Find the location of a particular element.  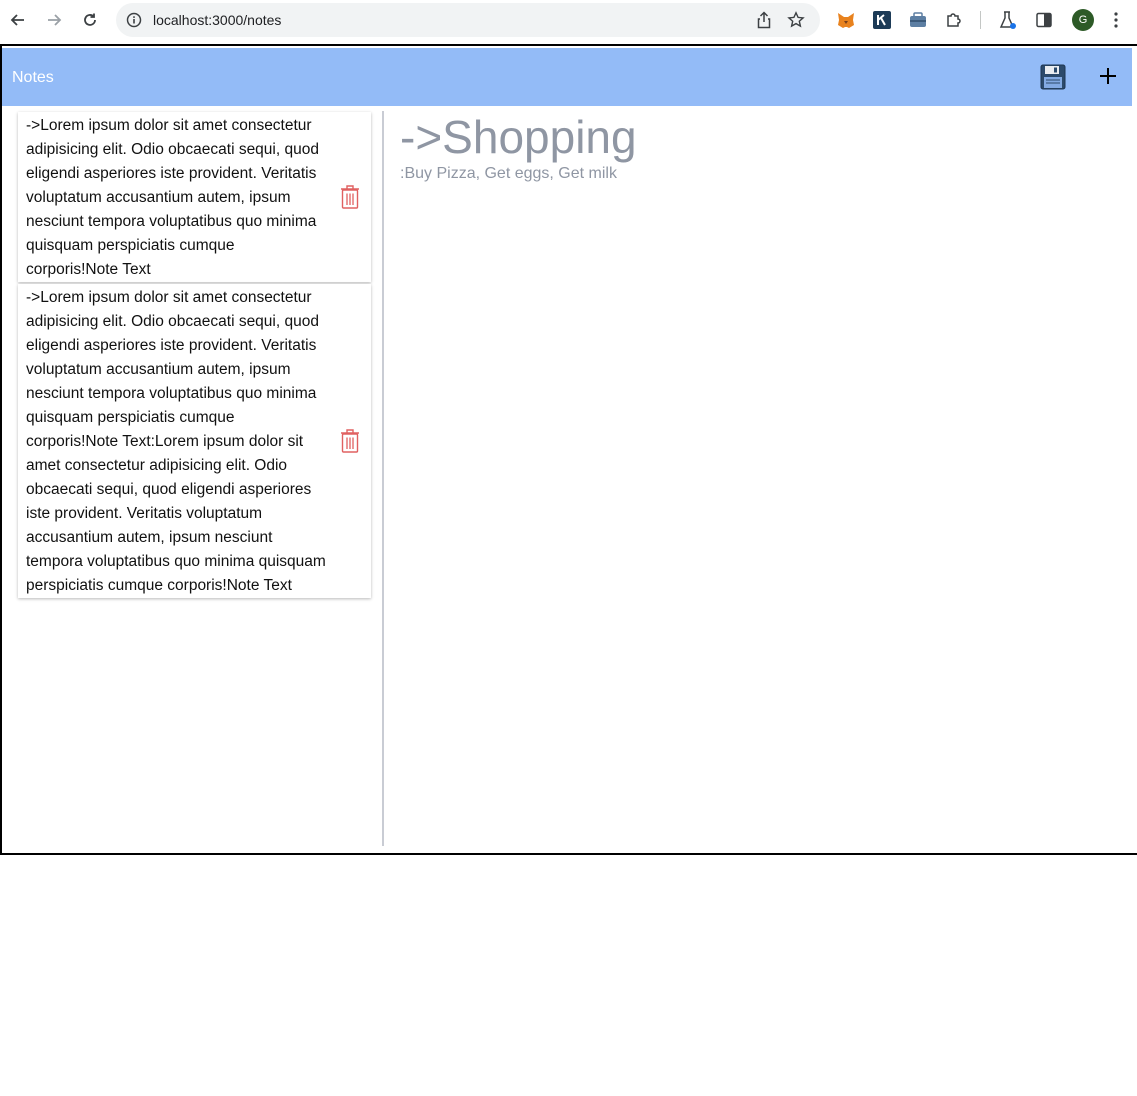

side-panel-icon is located at coordinates (1044, 20).